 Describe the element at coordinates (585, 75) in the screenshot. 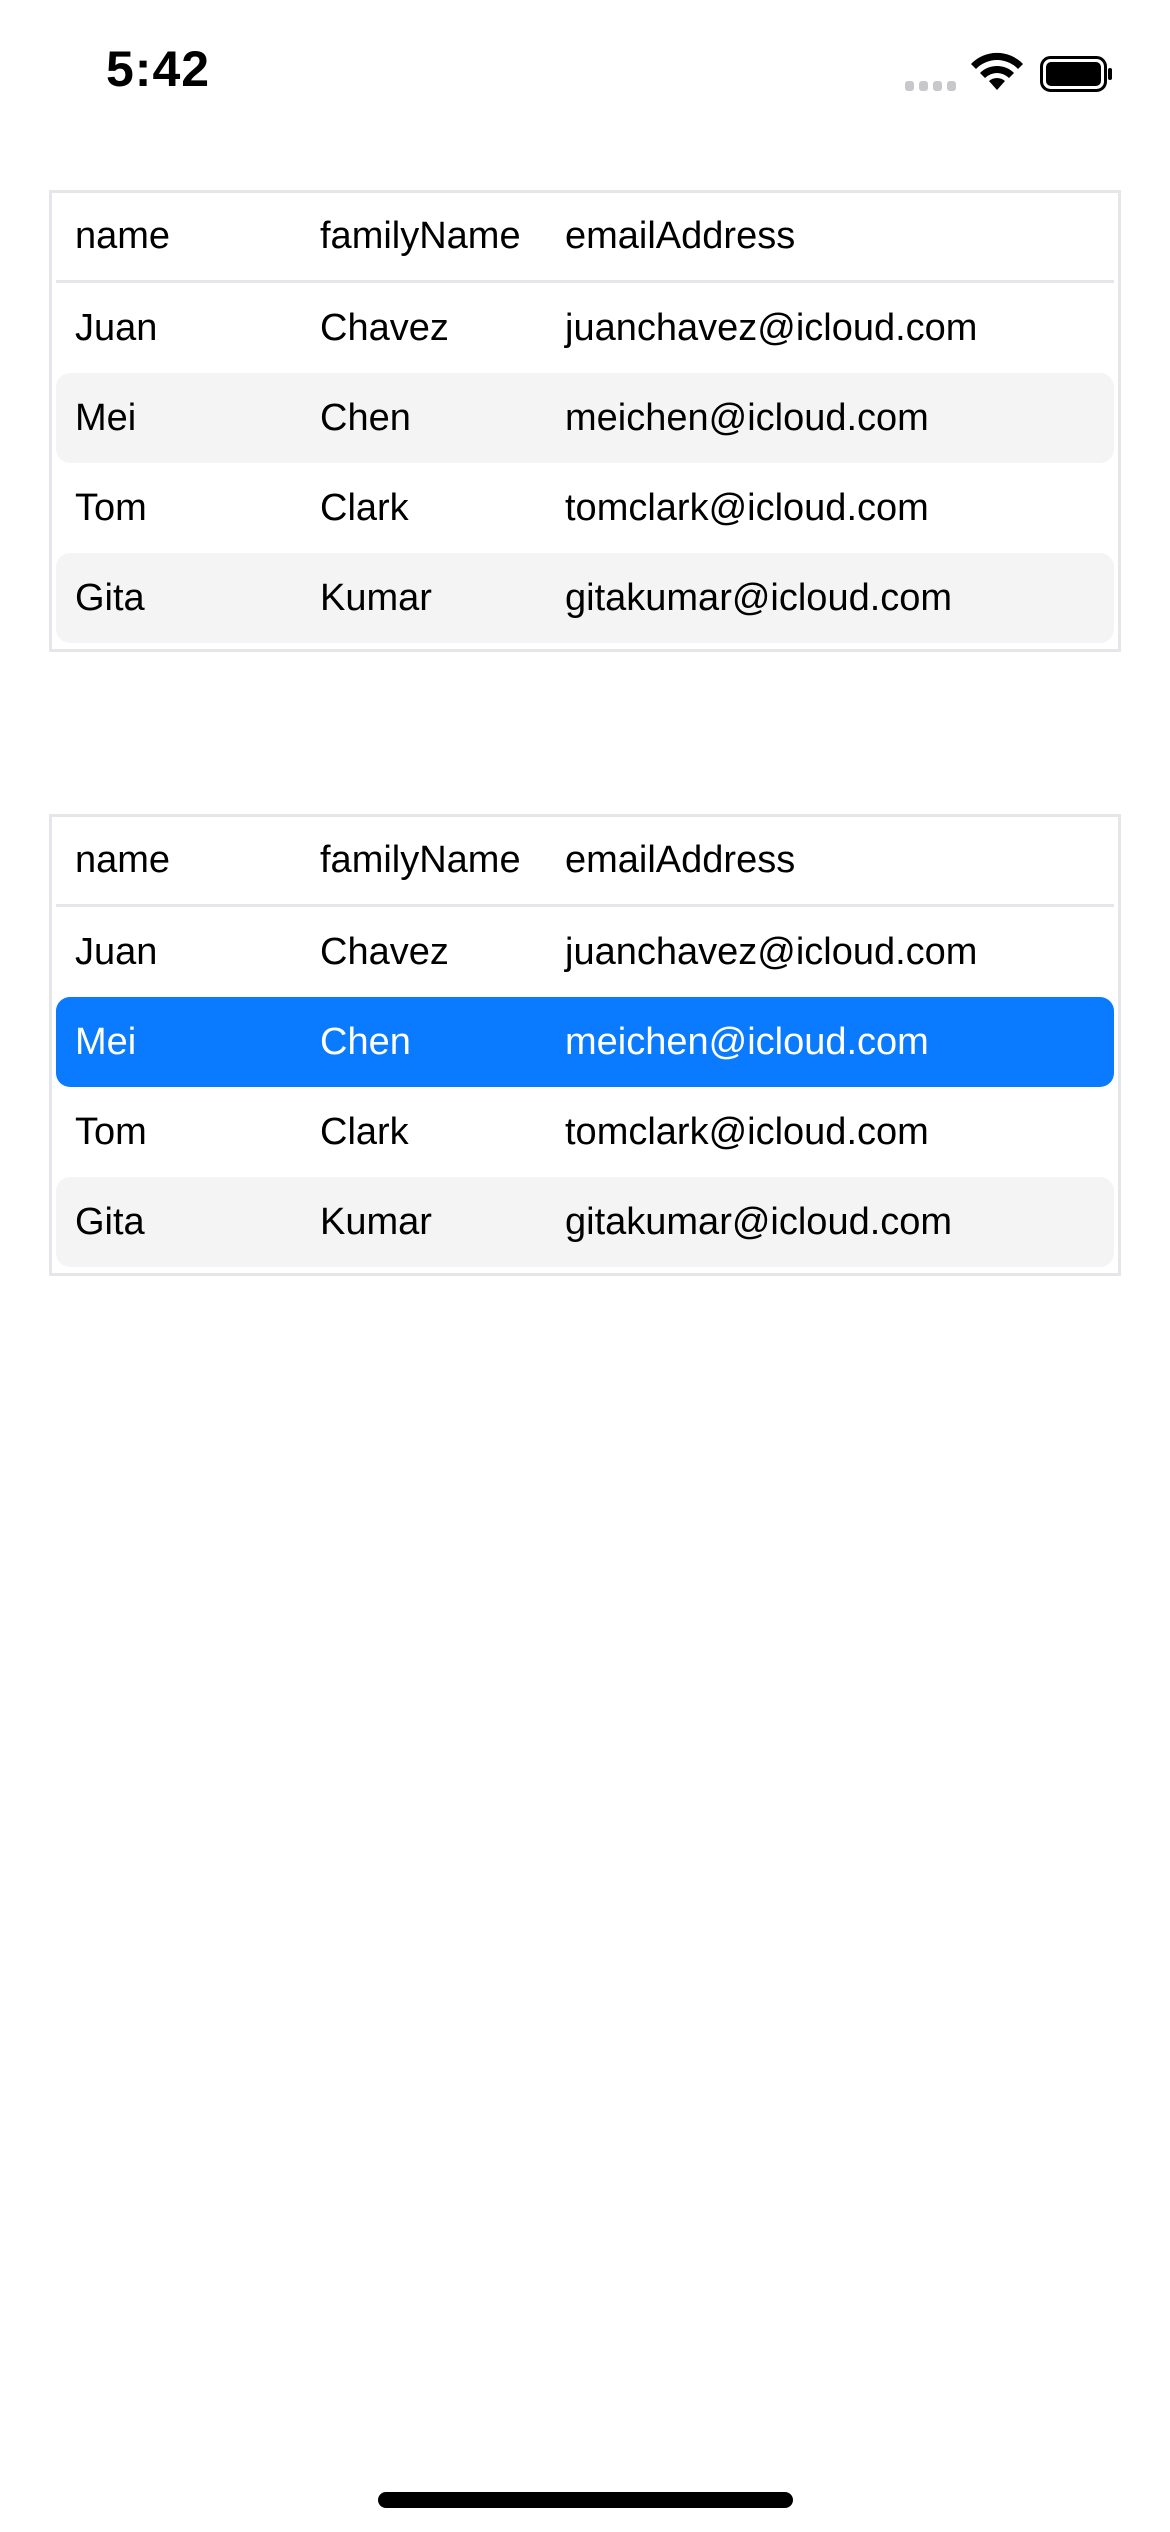

I see `status-bar: 5:42` at that location.